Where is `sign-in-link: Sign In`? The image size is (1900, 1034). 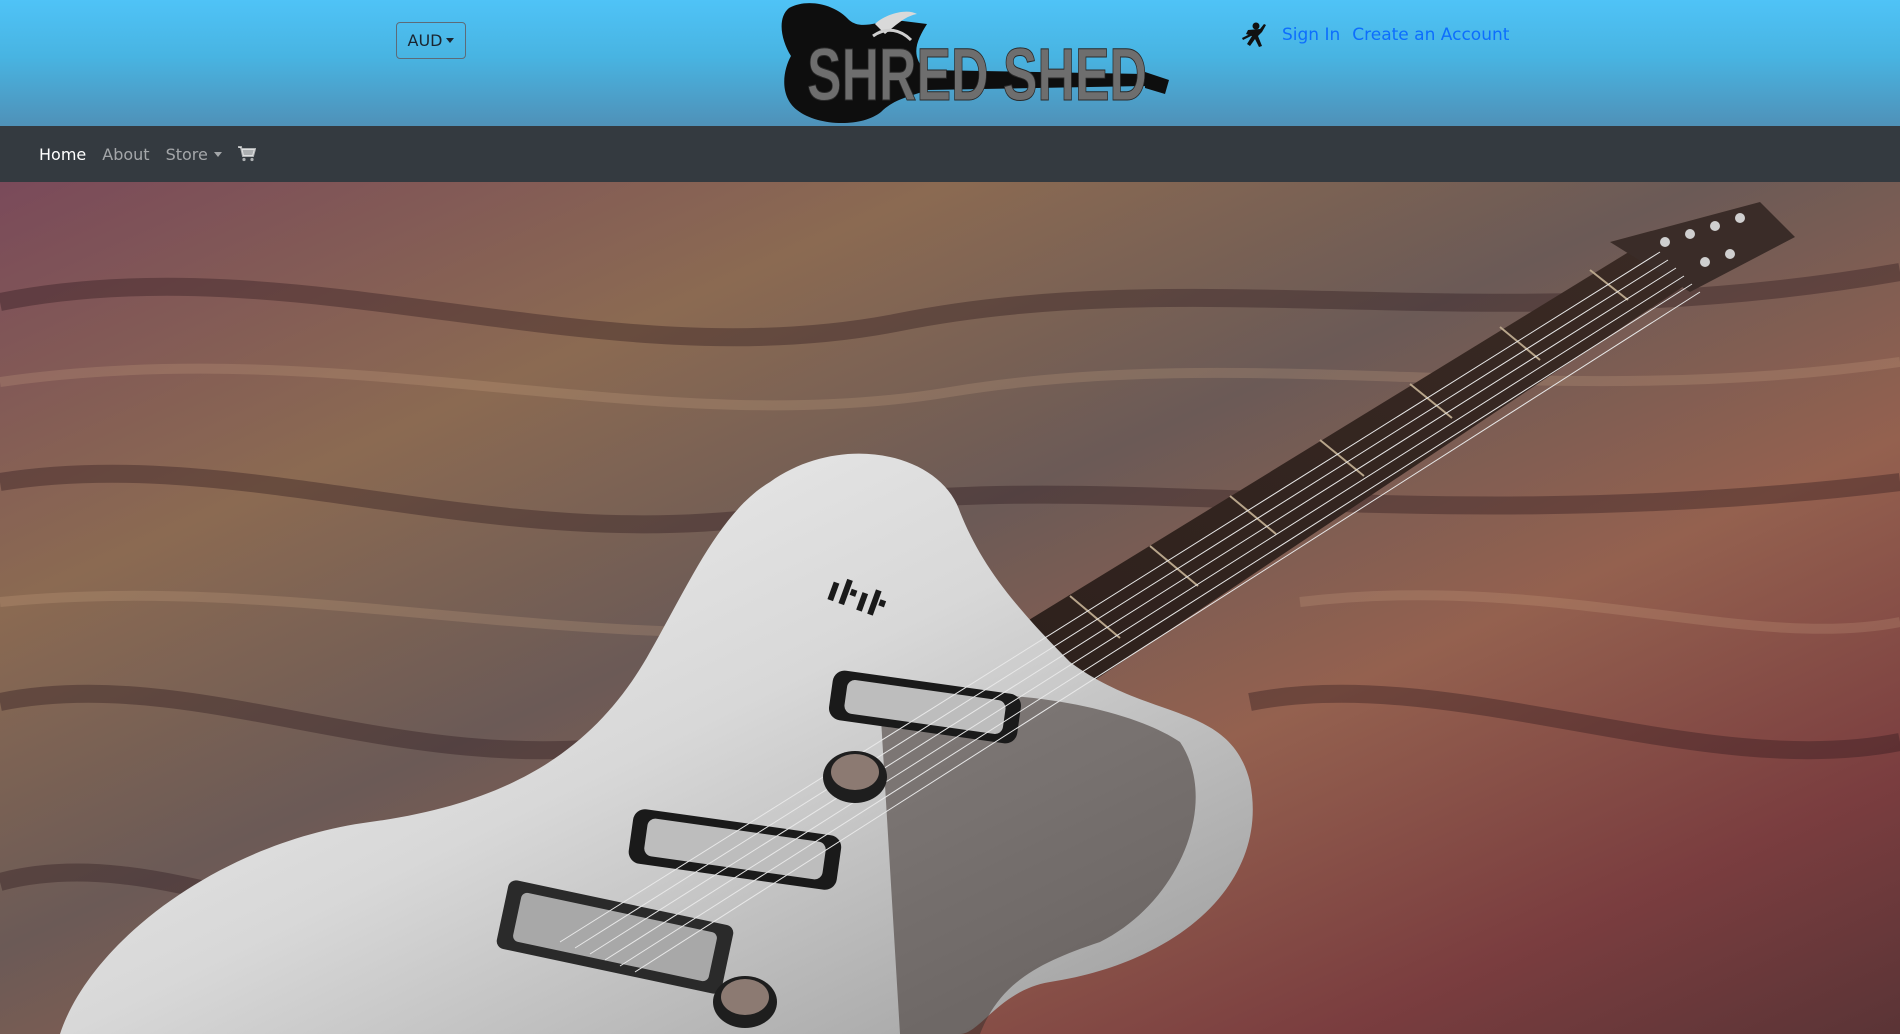
sign-in-link: Sign In is located at coordinates (1311, 35).